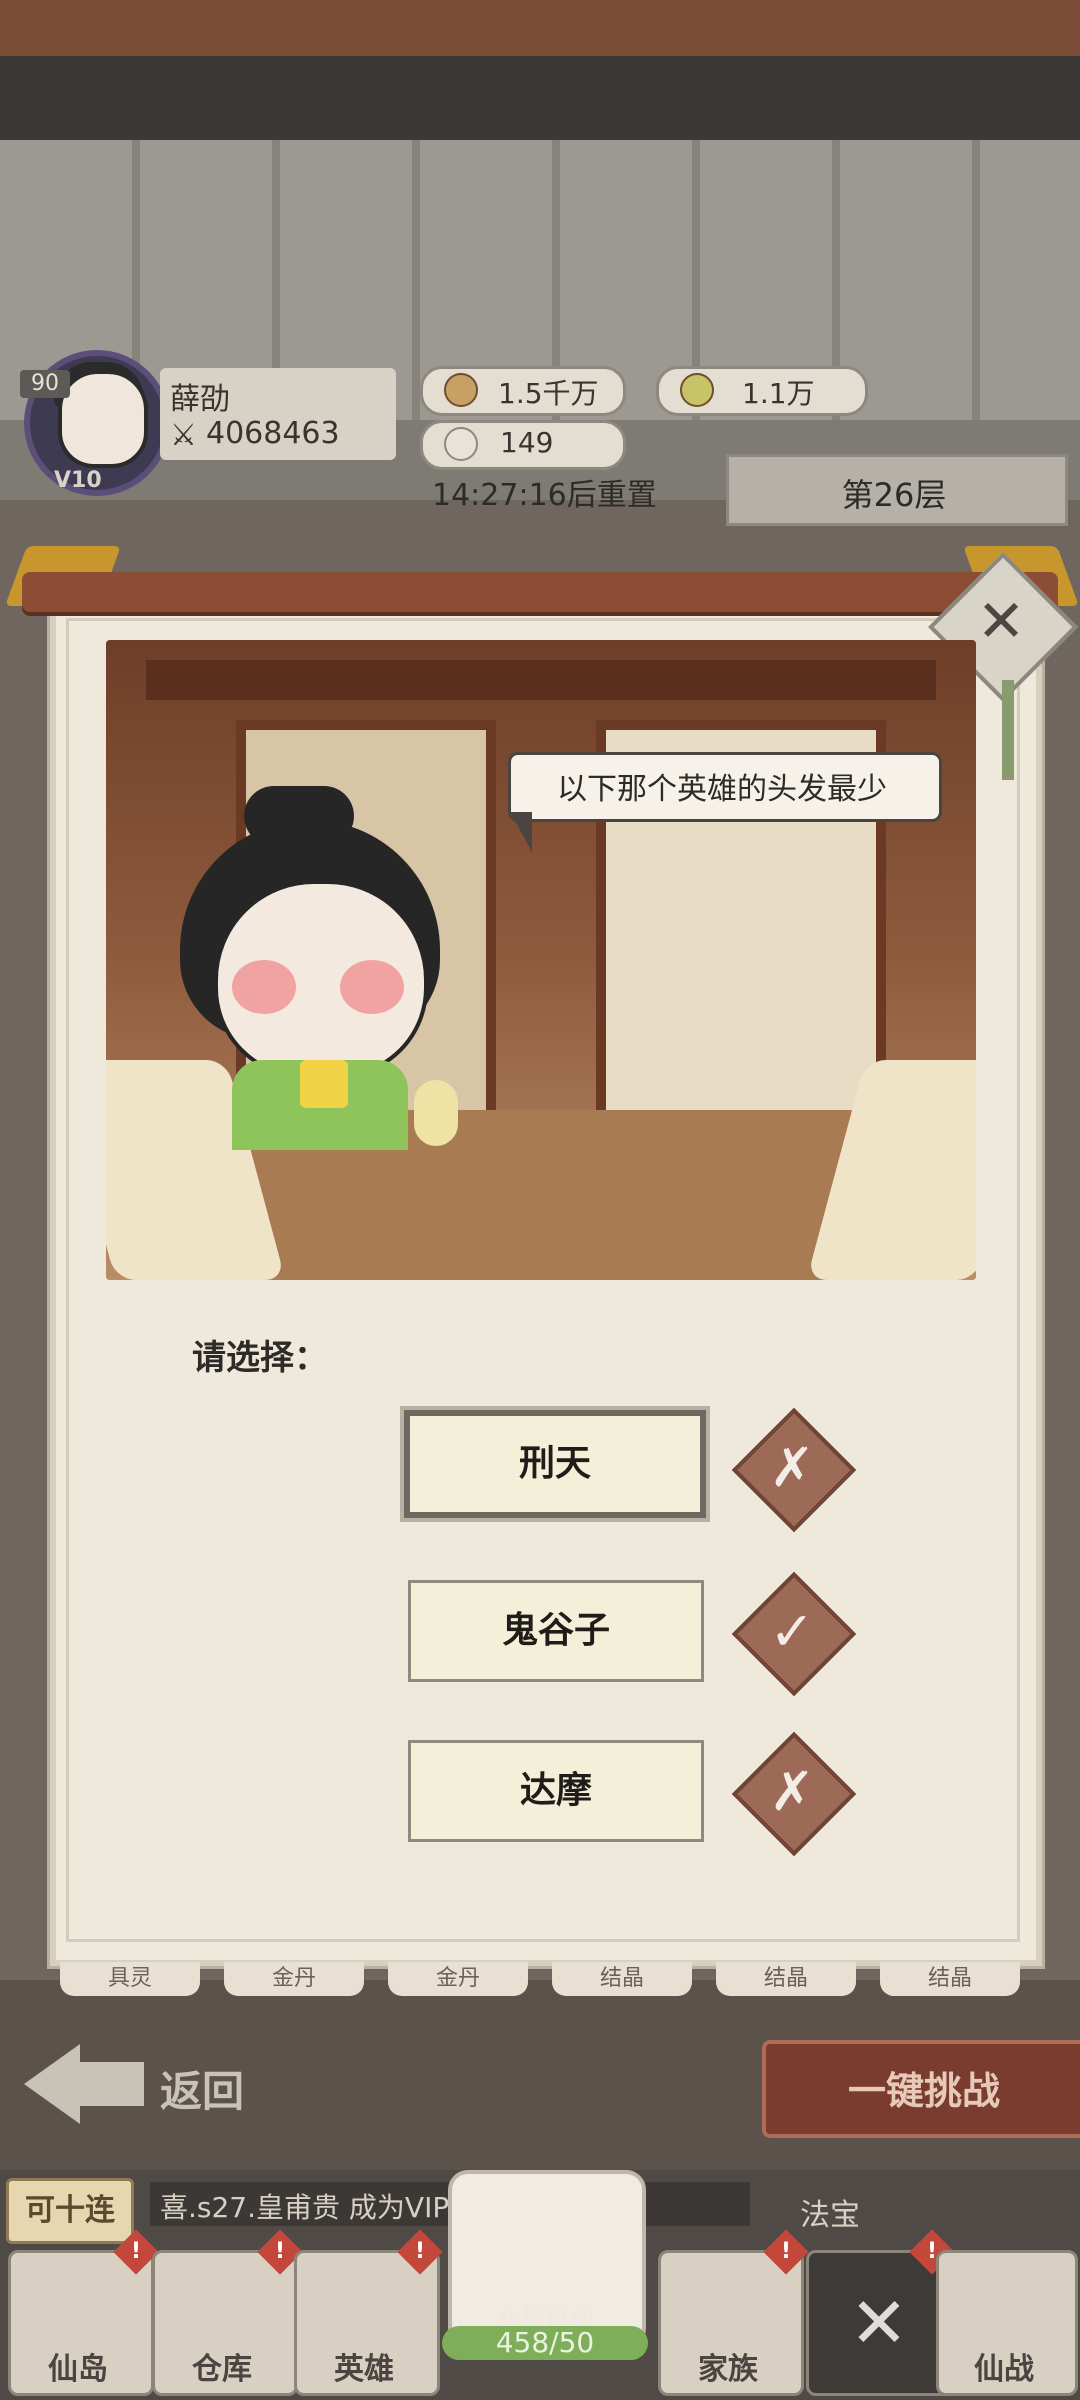  Describe the element at coordinates (78, 480) in the screenshot. I see `vip-badge: V10` at that location.